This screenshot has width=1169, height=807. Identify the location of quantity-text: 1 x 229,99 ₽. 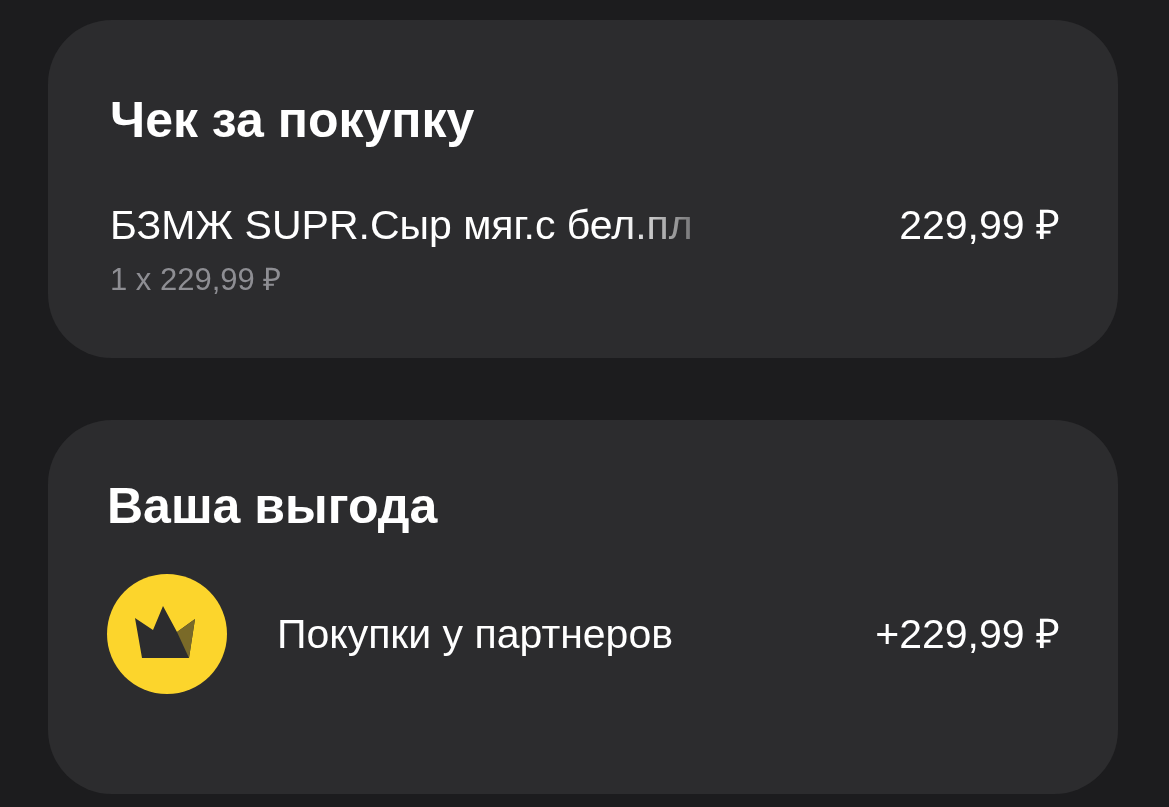
(196, 280).